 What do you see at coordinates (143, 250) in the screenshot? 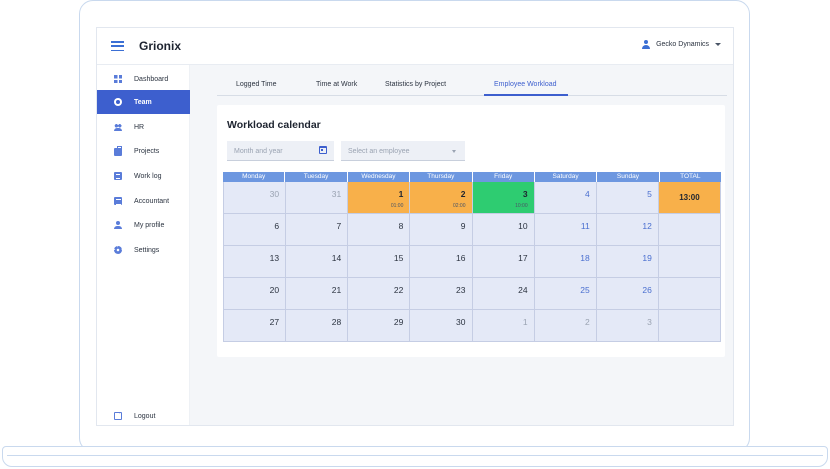
I see `sidebar-item-settings: Settings` at bounding box center [143, 250].